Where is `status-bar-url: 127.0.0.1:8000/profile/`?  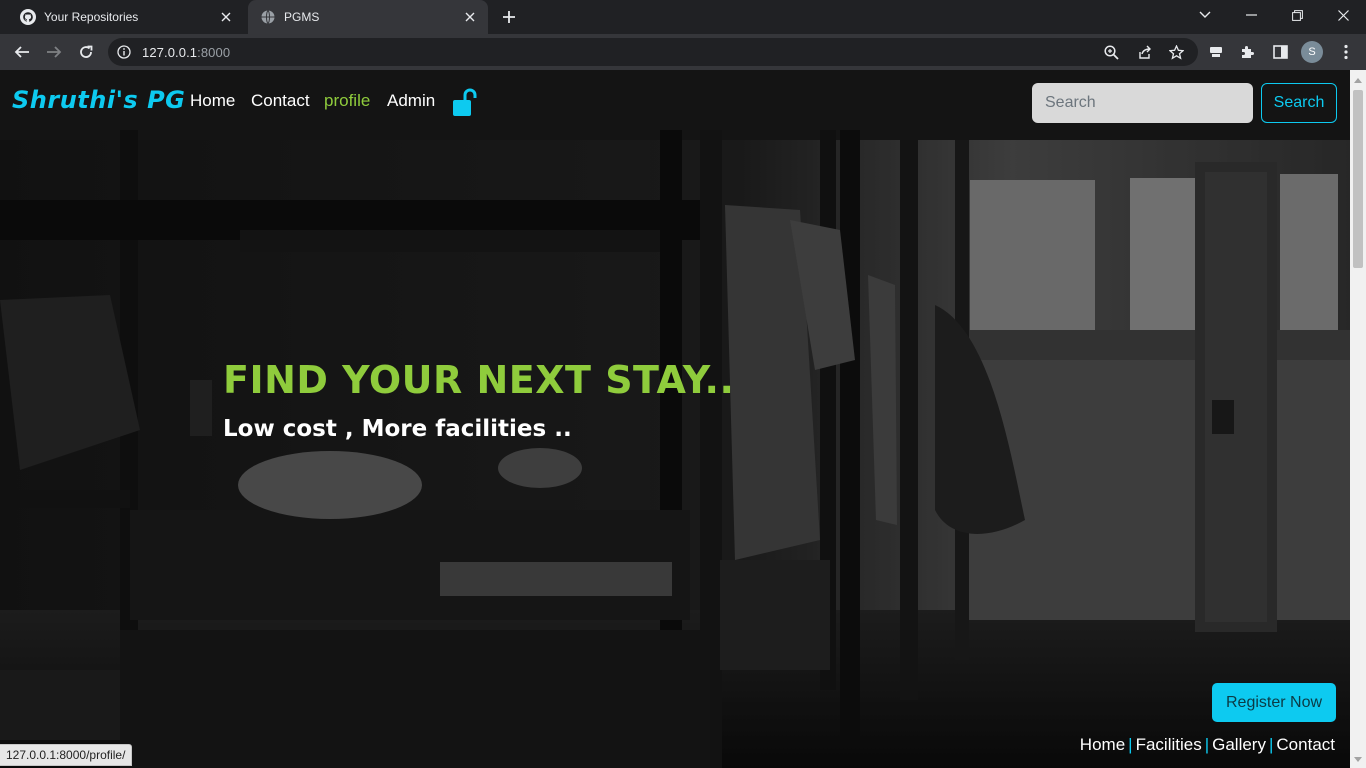 status-bar-url: 127.0.0.1:8000/profile/ is located at coordinates (66, 755).